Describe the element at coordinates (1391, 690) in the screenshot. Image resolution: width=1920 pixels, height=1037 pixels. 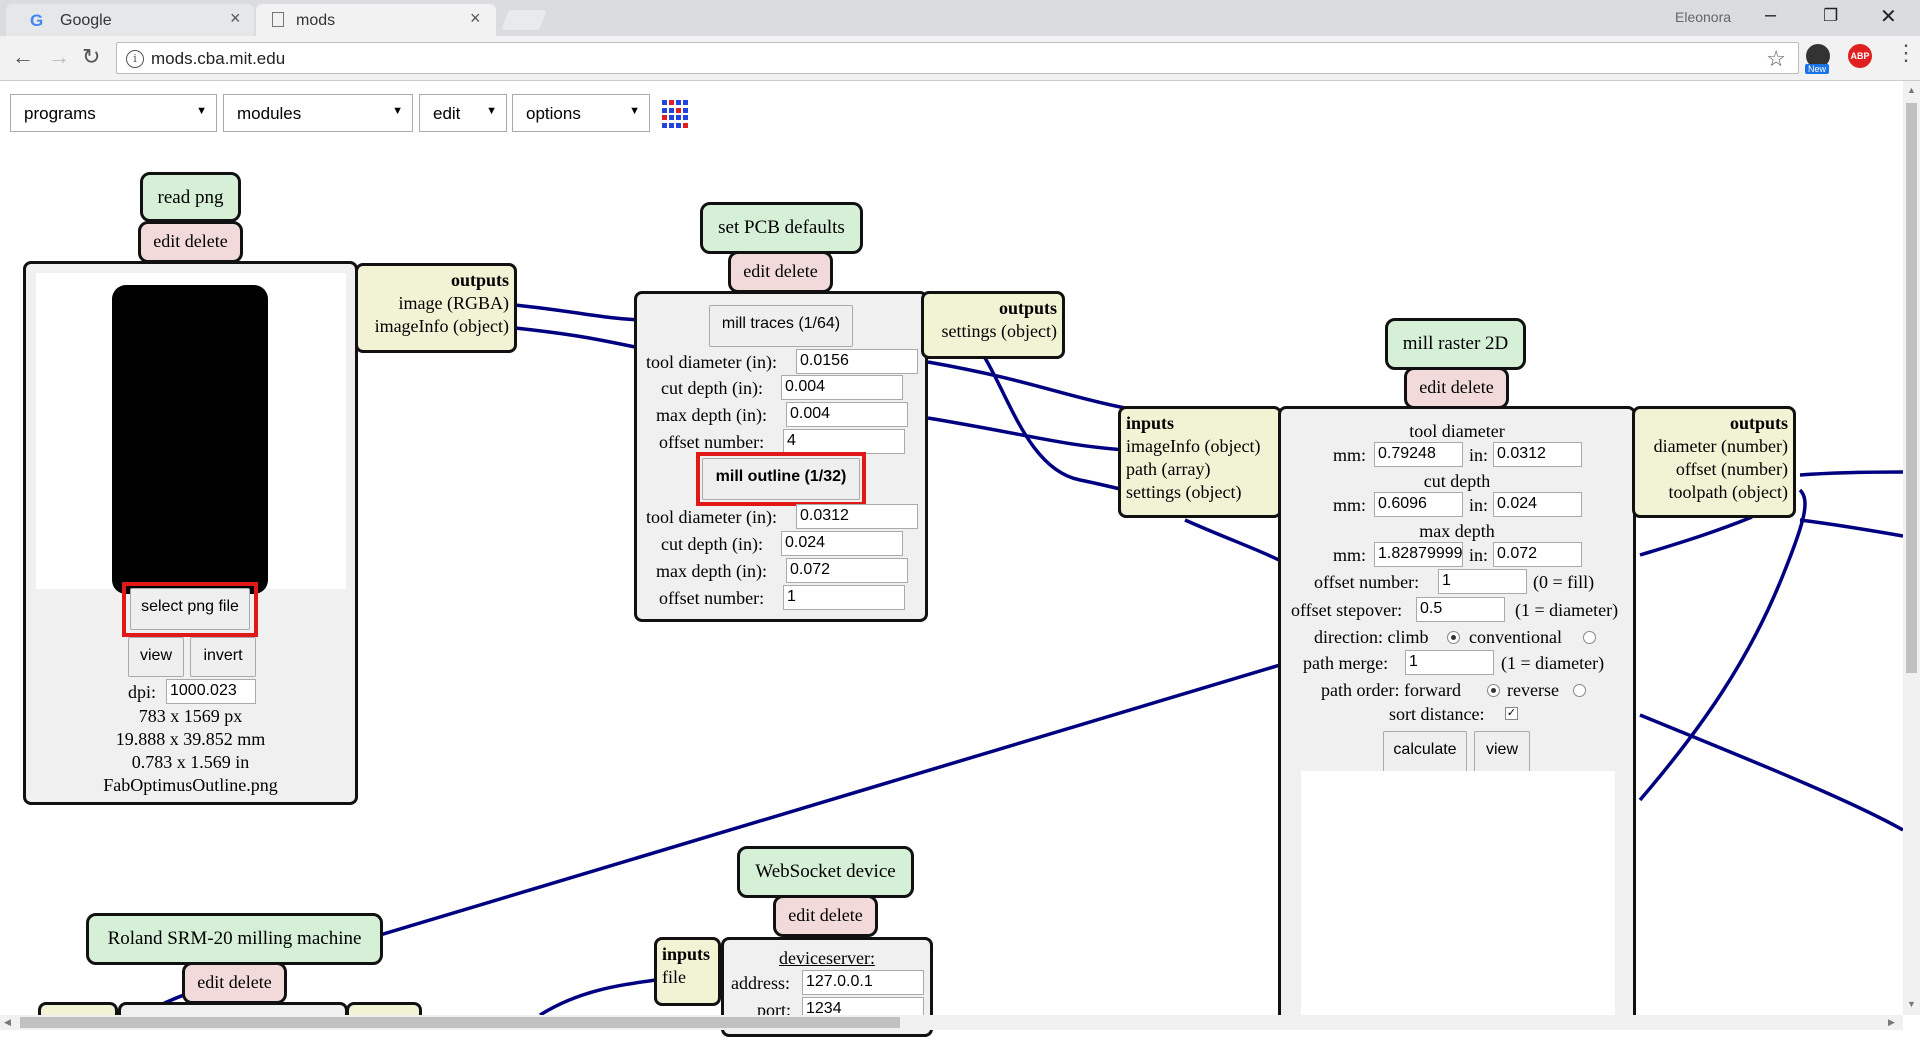
I see `path-order-label: path order: forward` at that location.